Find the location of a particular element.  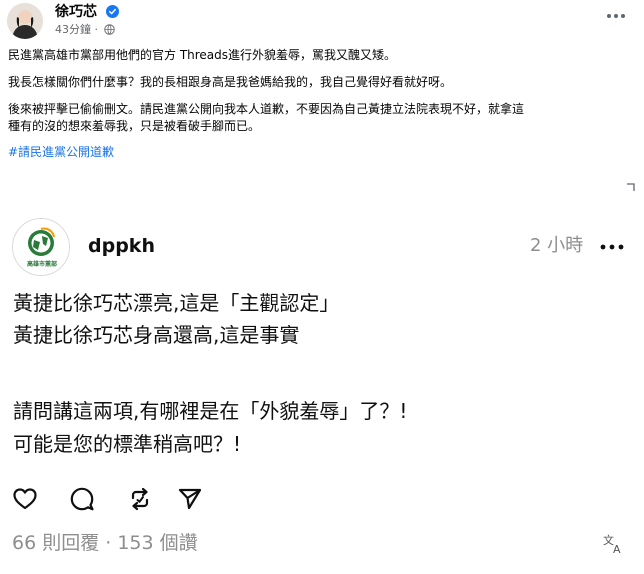

threads-username: dppkh is located at coordinates (121, 246).